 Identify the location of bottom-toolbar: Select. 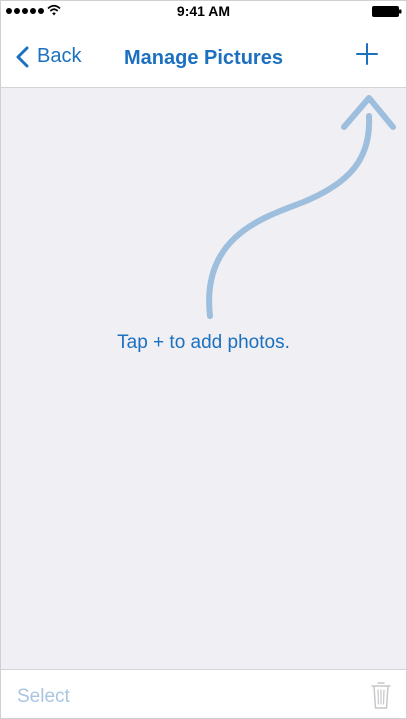
(203, 693).